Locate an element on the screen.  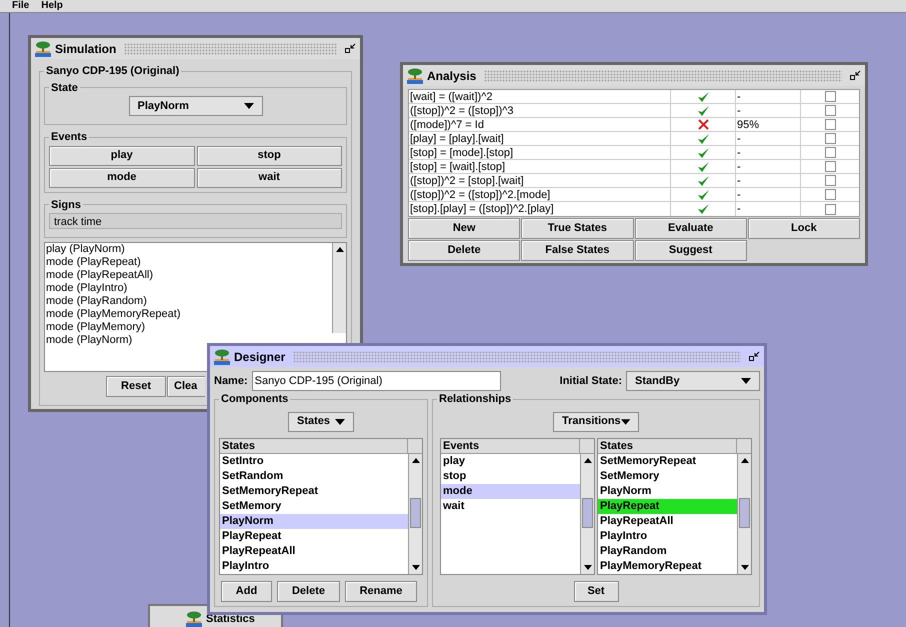
list-item: SetRandom is located at coordinates (314, 476).